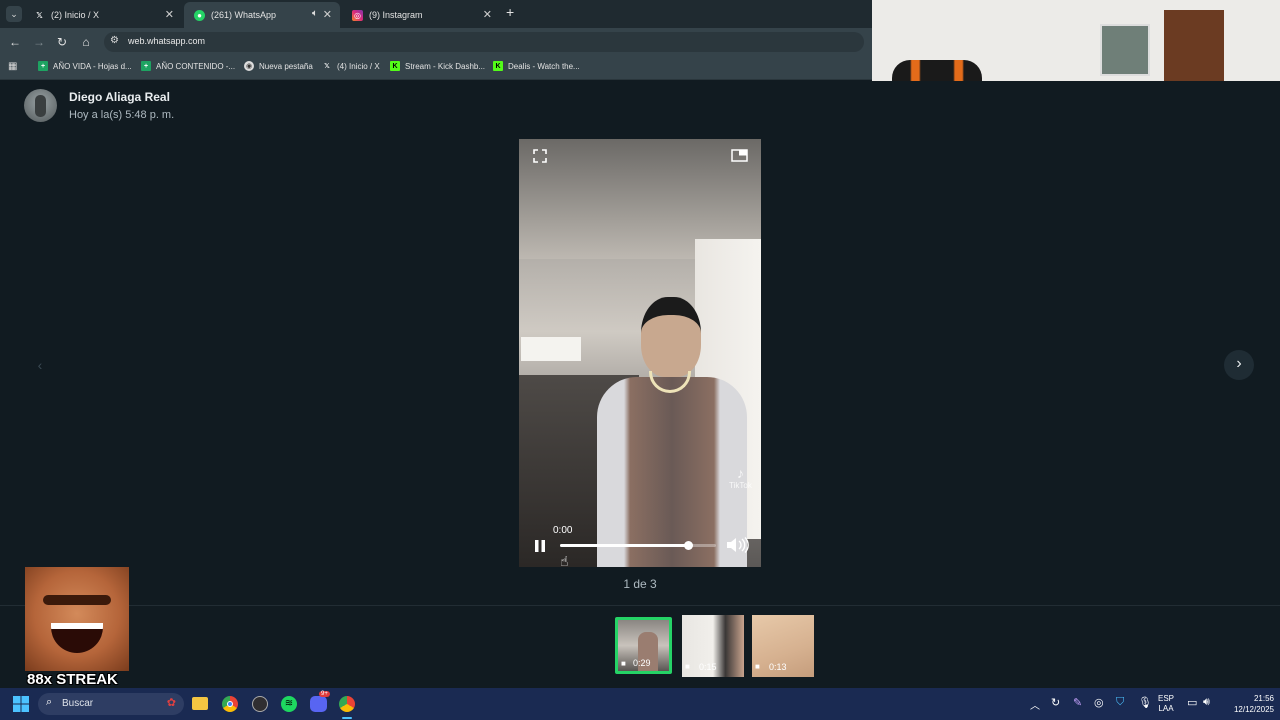 Image resolution: width=1280 pixels, height=720 pixels. I want to click on thumbnail-video-2: ■ 0:15, so click(713, 646).